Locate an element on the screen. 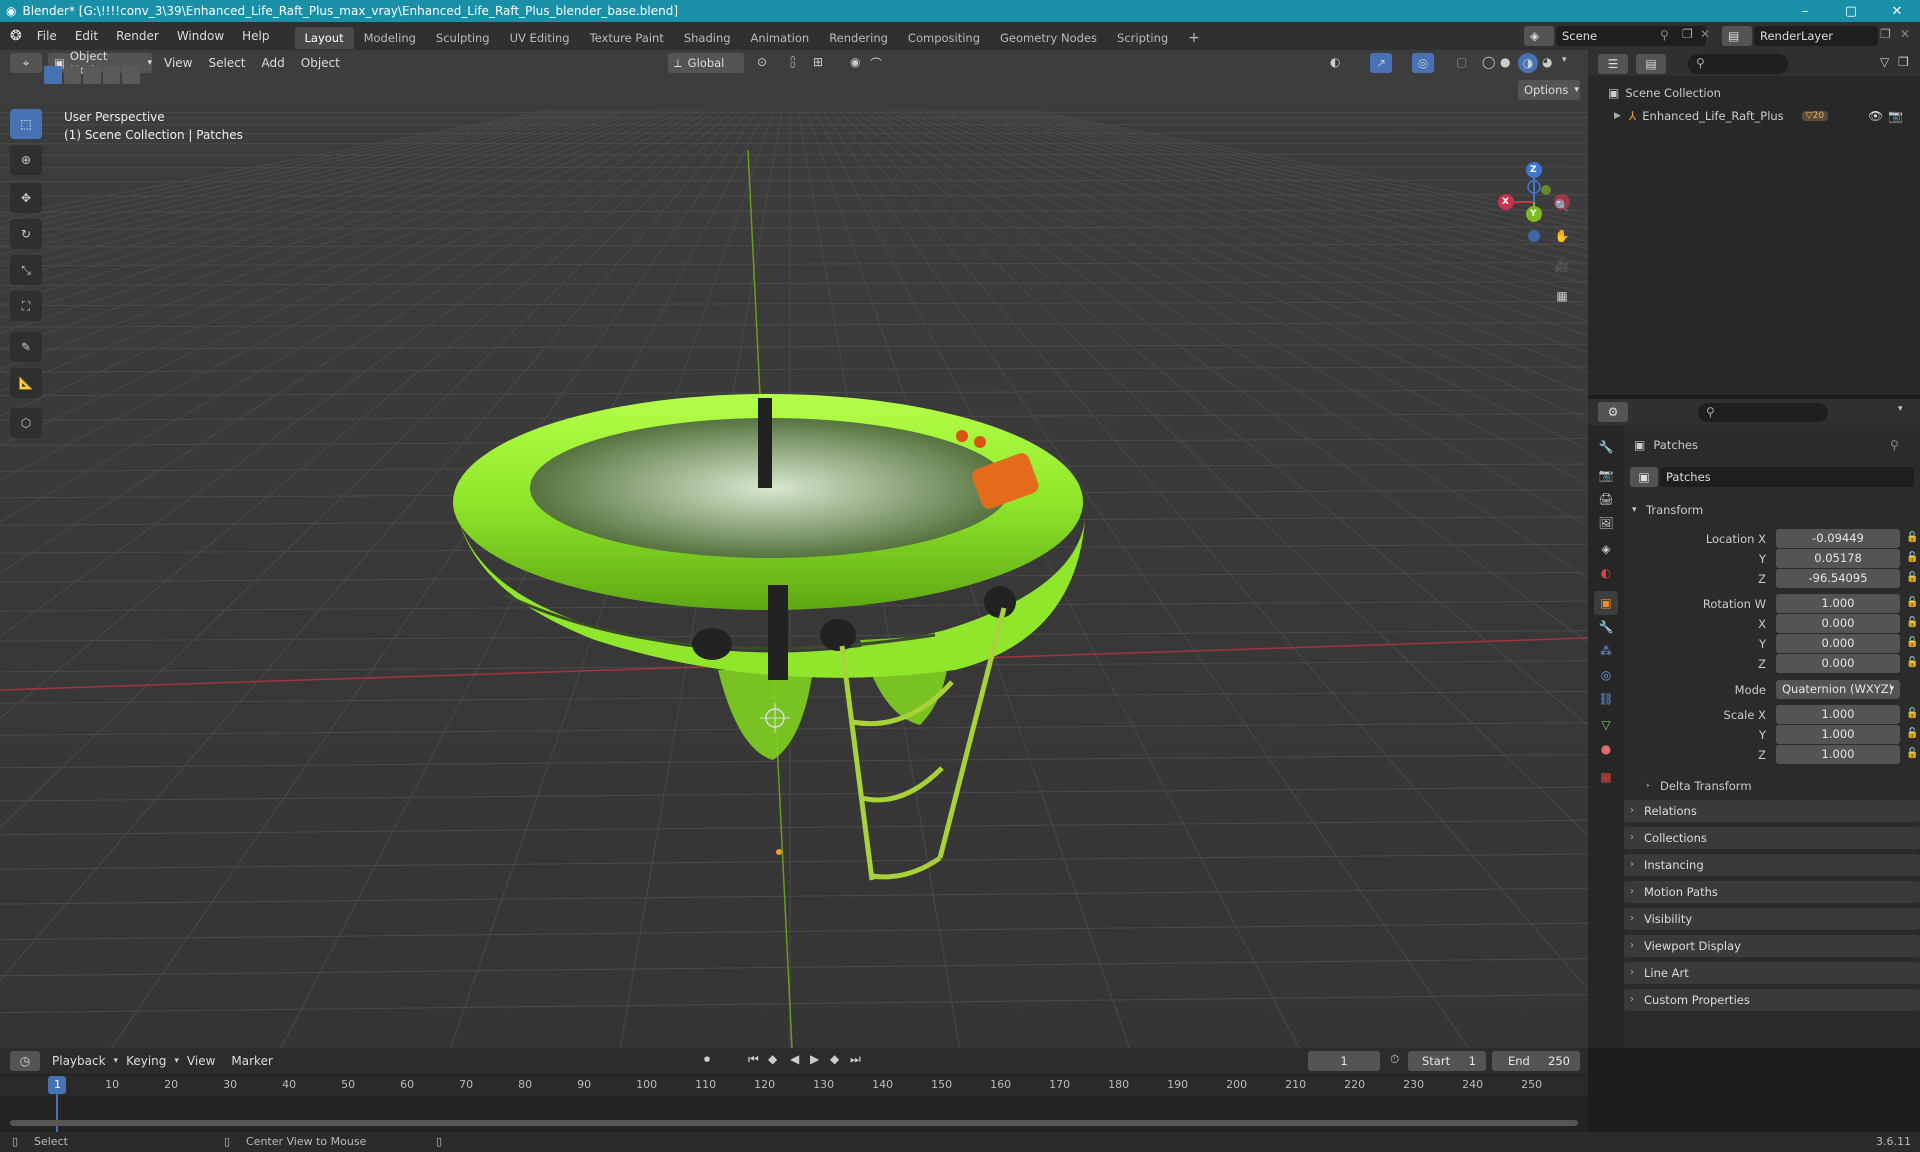  workspace-tab-layout: Layout is located at coordinates (324, 37).